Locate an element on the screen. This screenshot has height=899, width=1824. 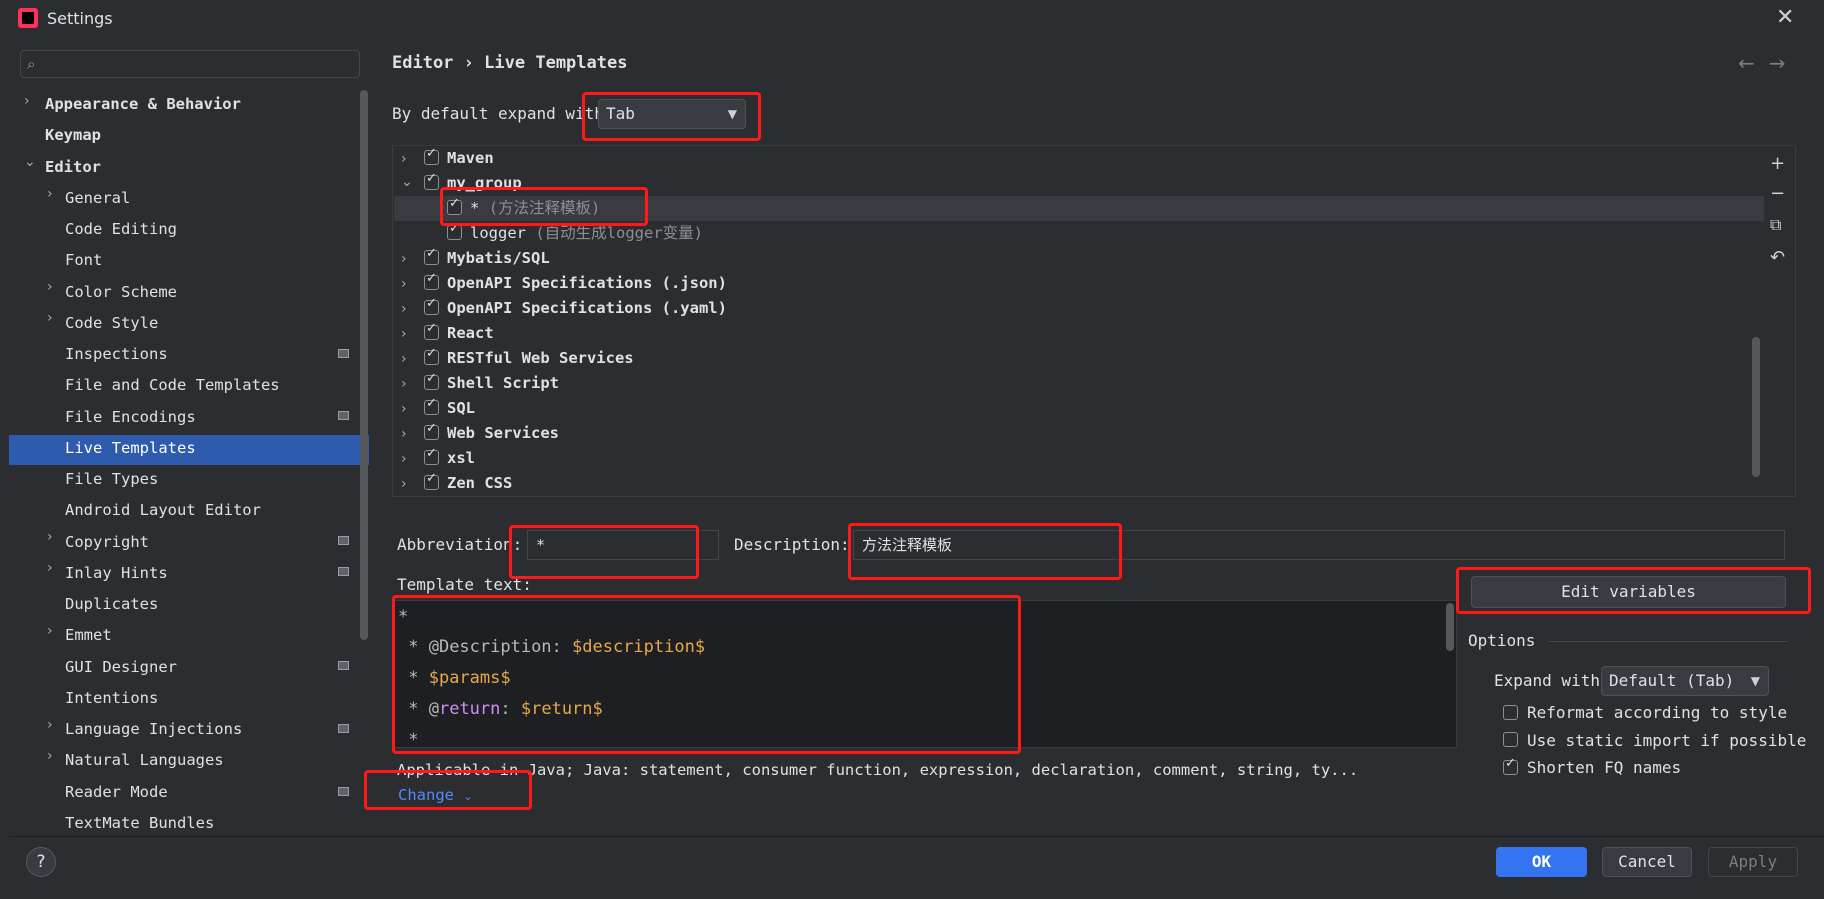
sidebar-item-duplicates: Duplicates is located at coordinates (111, 604).